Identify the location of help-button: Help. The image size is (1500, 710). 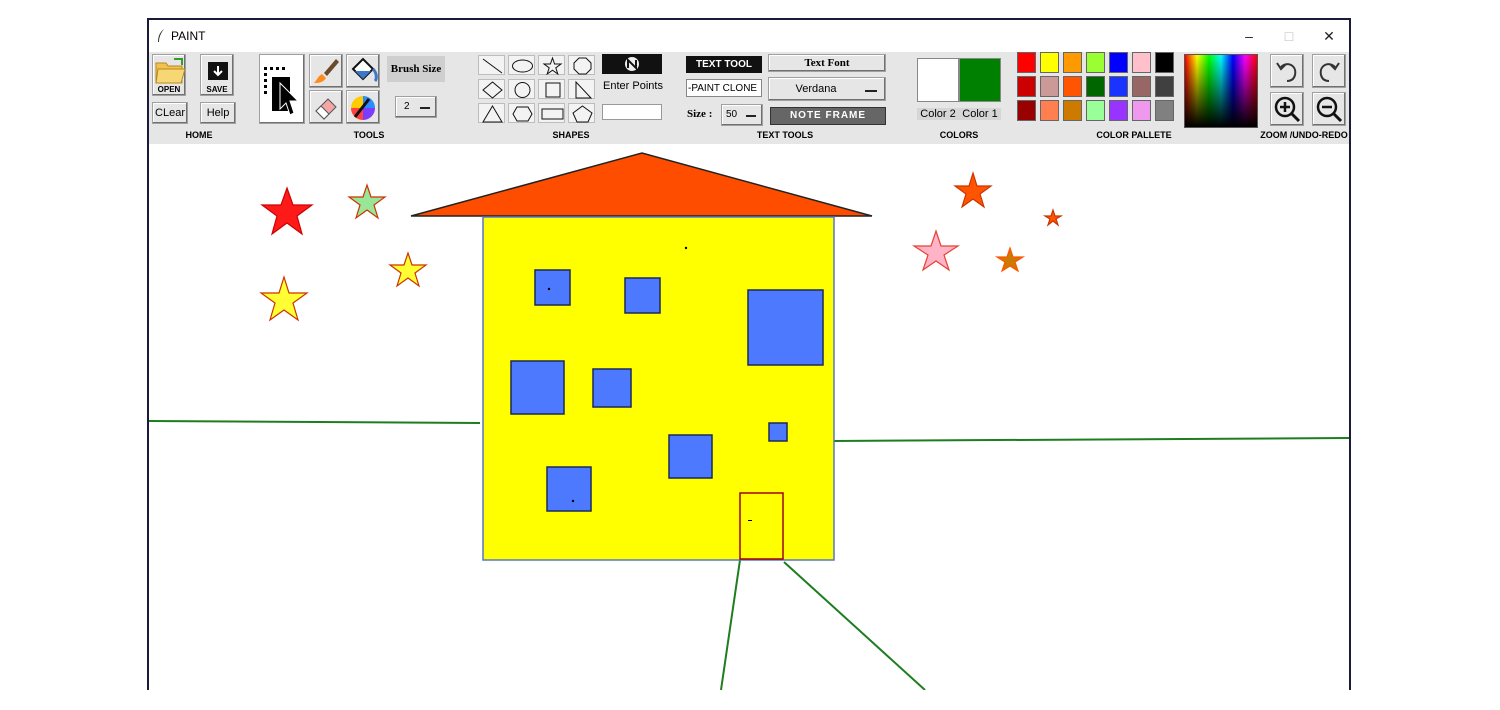
(218, 113).